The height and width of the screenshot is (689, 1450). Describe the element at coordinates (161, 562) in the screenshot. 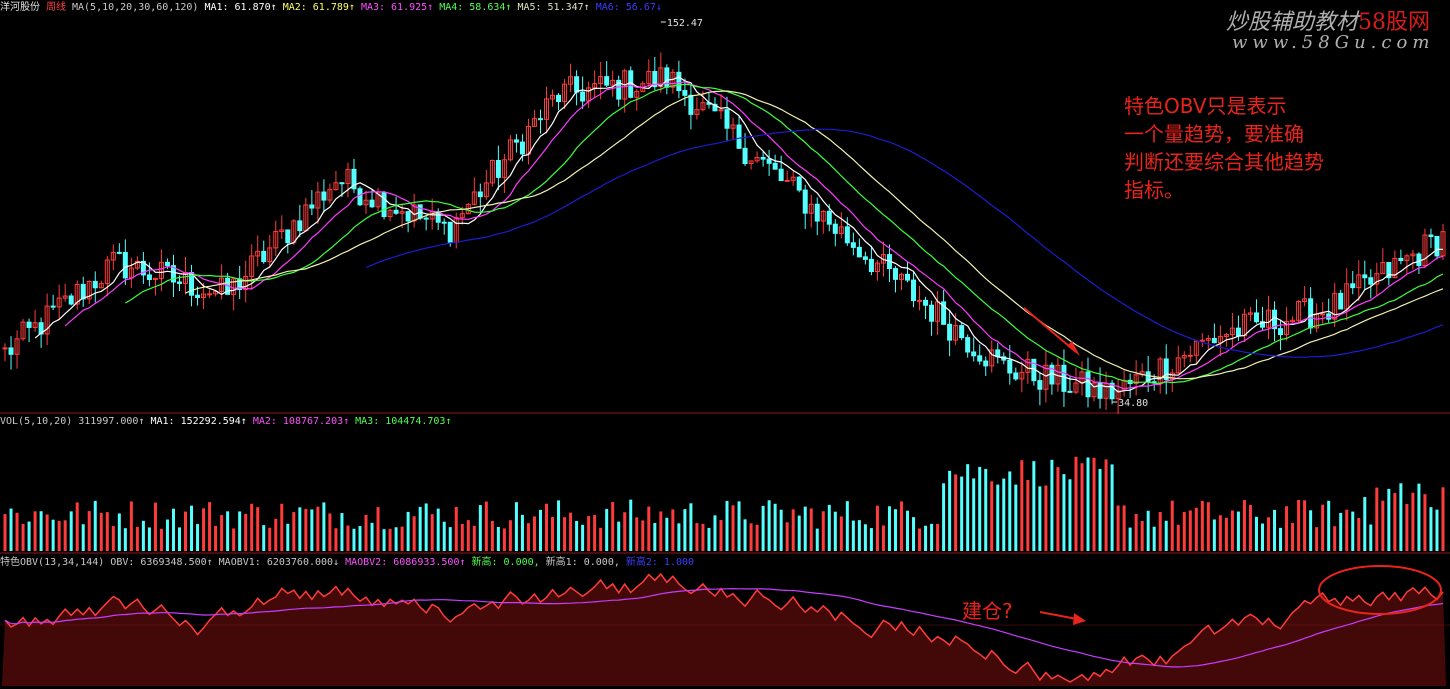

I see `obv-value: OBV: 6369348.500↑` at that location.